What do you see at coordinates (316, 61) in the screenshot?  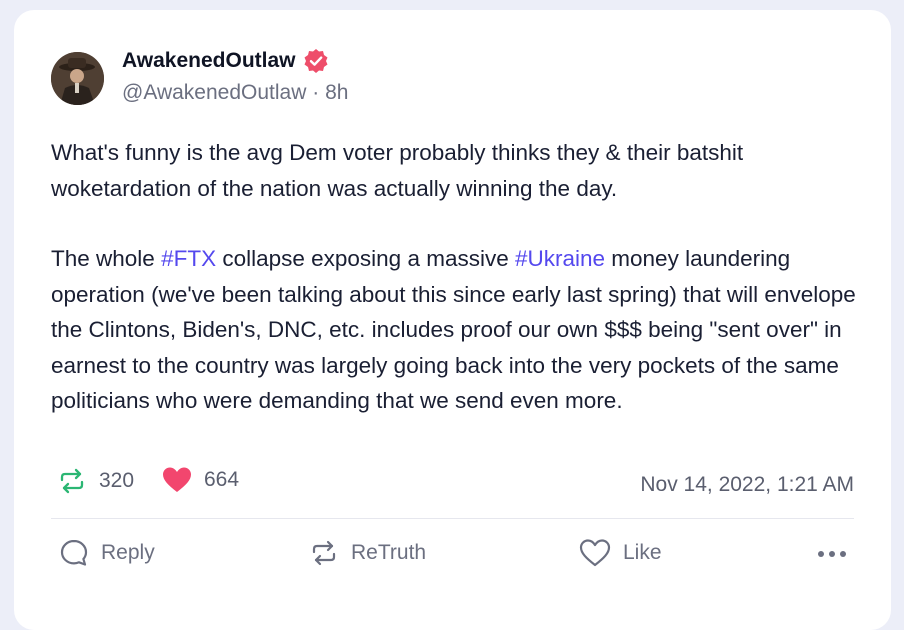 I see `verified-badge-icon` at bounding box center [316, 61].